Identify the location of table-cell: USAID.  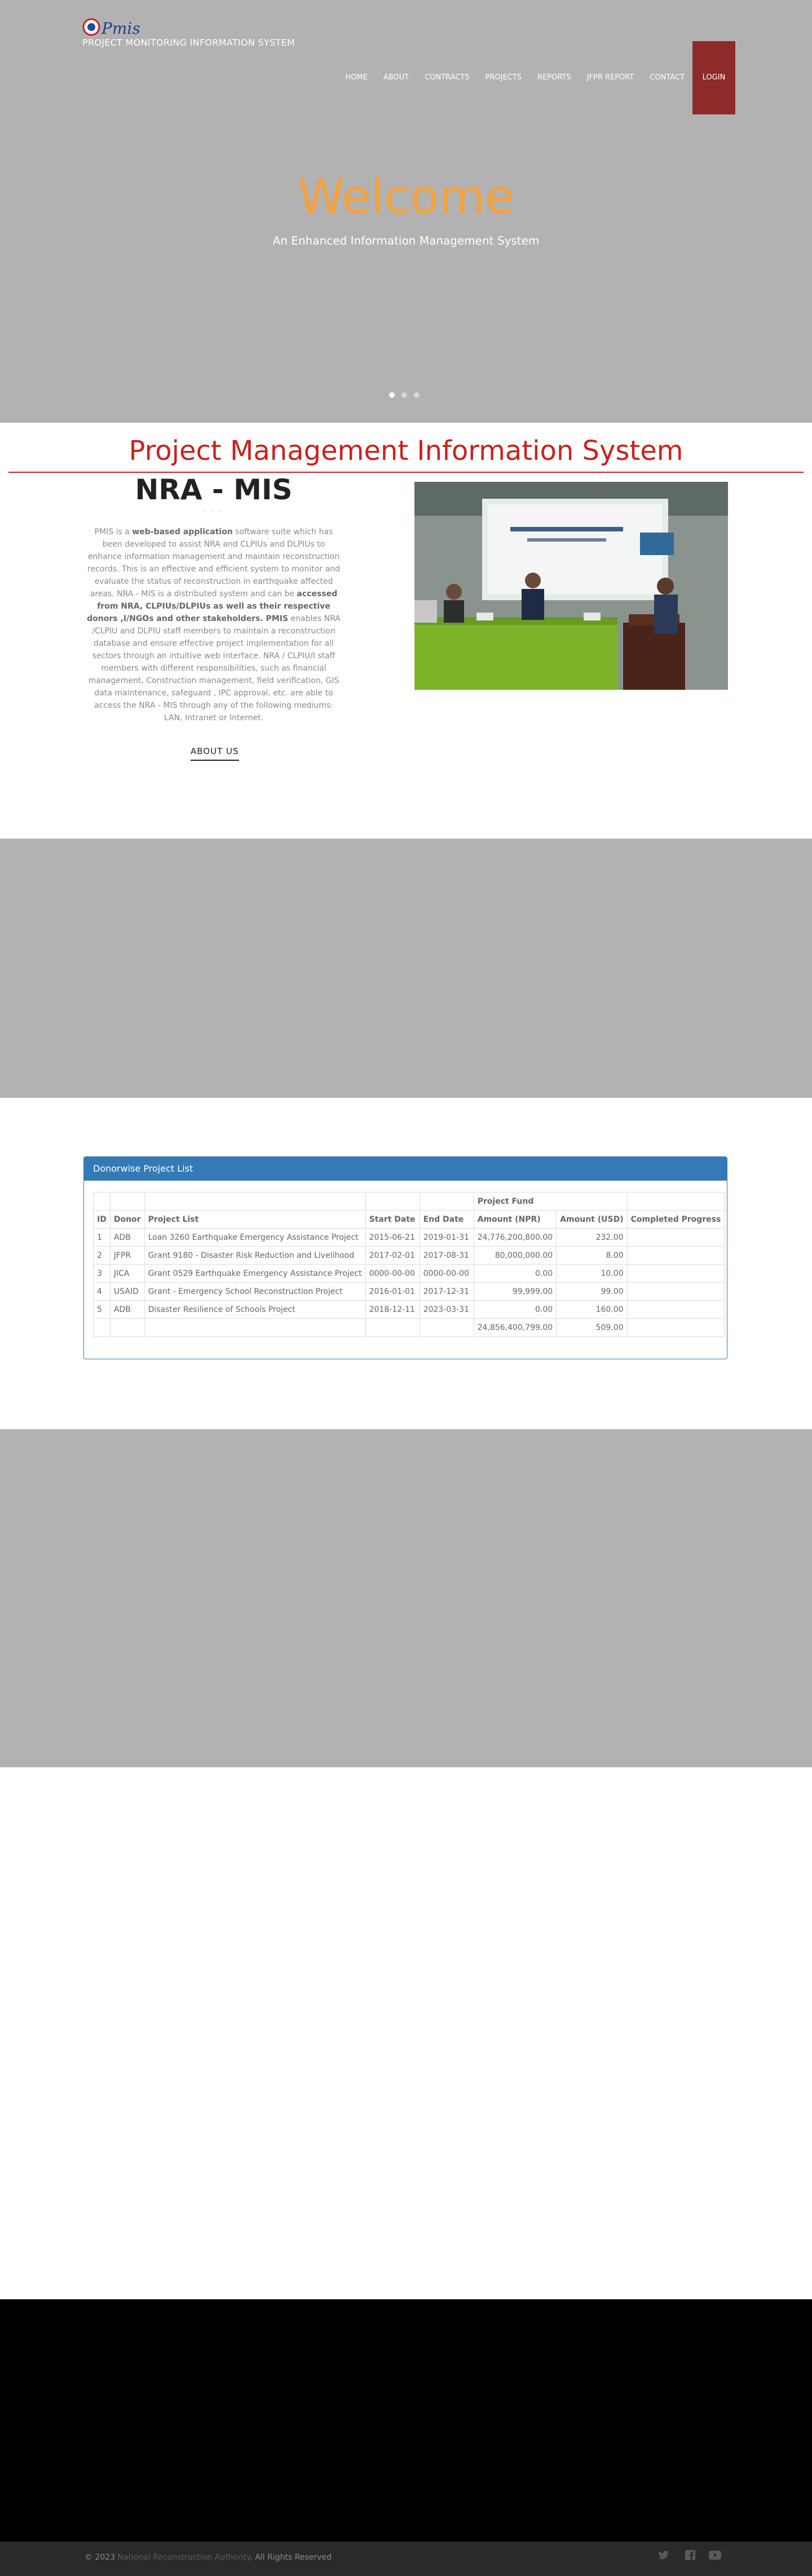
(127, 1292).